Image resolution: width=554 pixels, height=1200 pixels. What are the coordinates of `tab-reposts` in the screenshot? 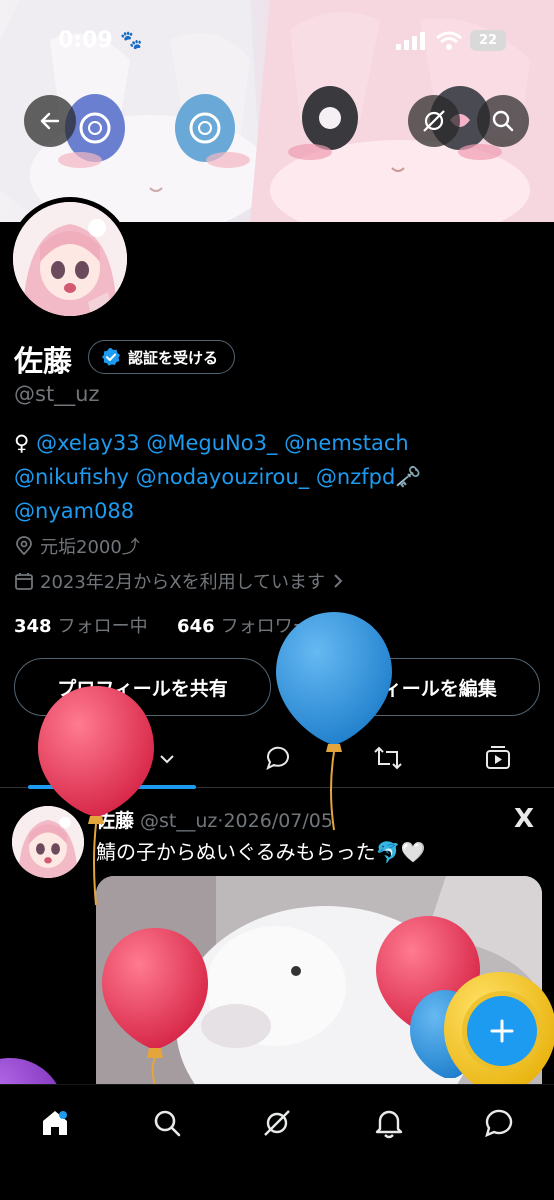 It's located at (388, 760).